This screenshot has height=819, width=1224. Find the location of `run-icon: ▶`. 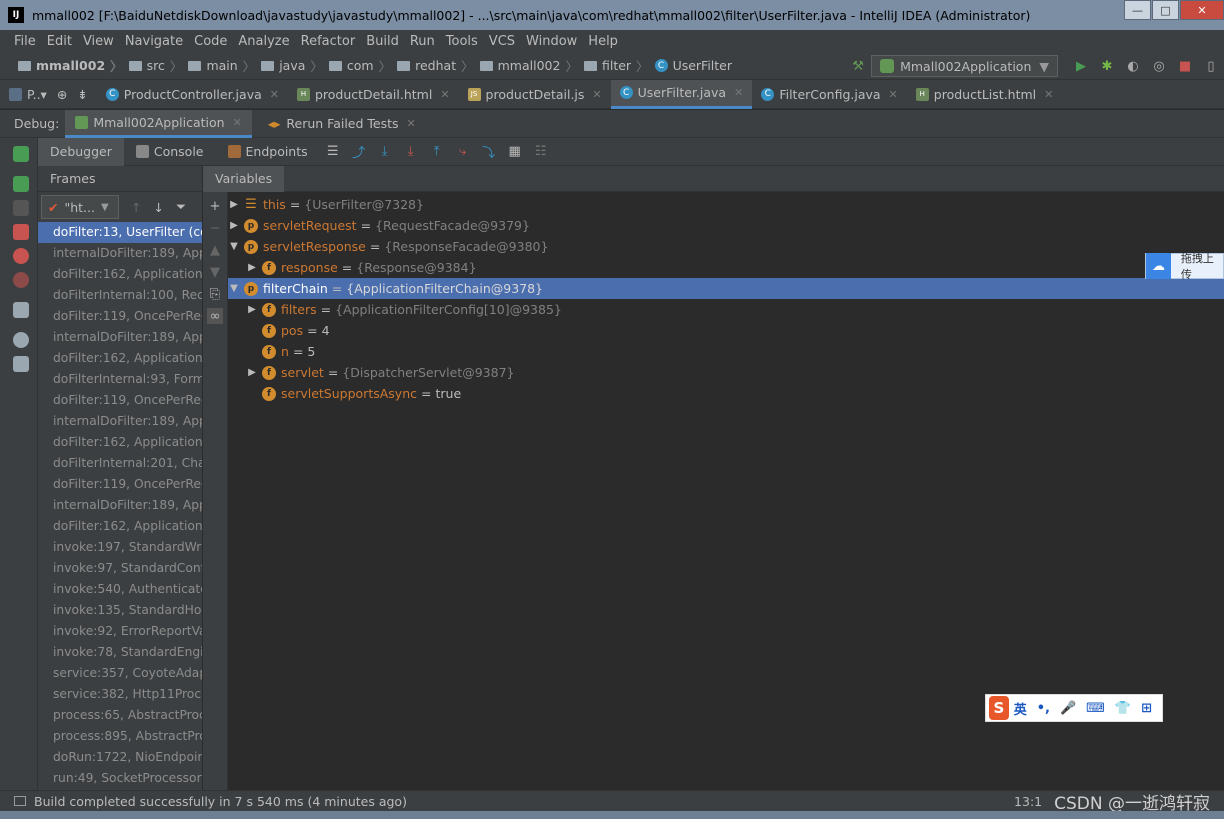

run-icon: ▶ is located at coordinates (1081, 66).